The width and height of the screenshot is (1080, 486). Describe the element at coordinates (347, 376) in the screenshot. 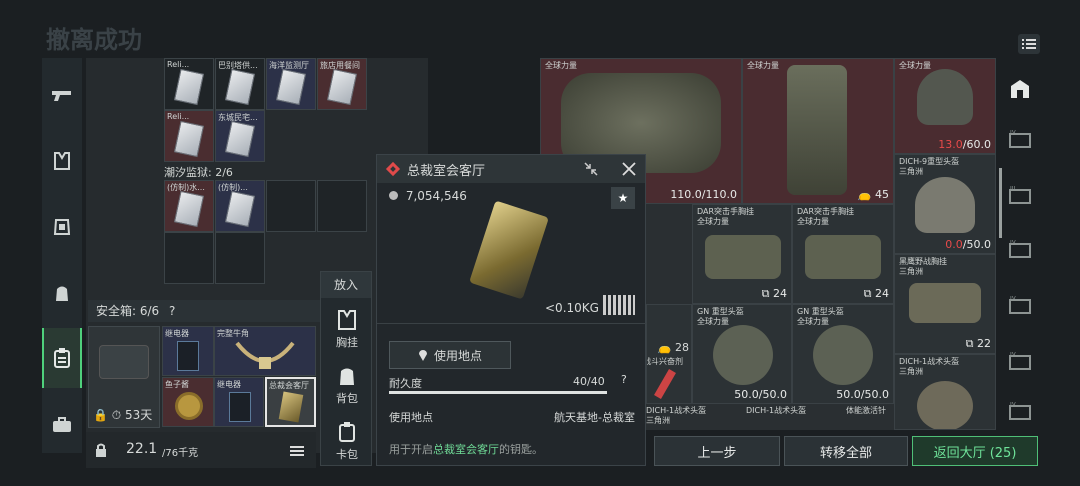

I see `backpack-icon` at that location.